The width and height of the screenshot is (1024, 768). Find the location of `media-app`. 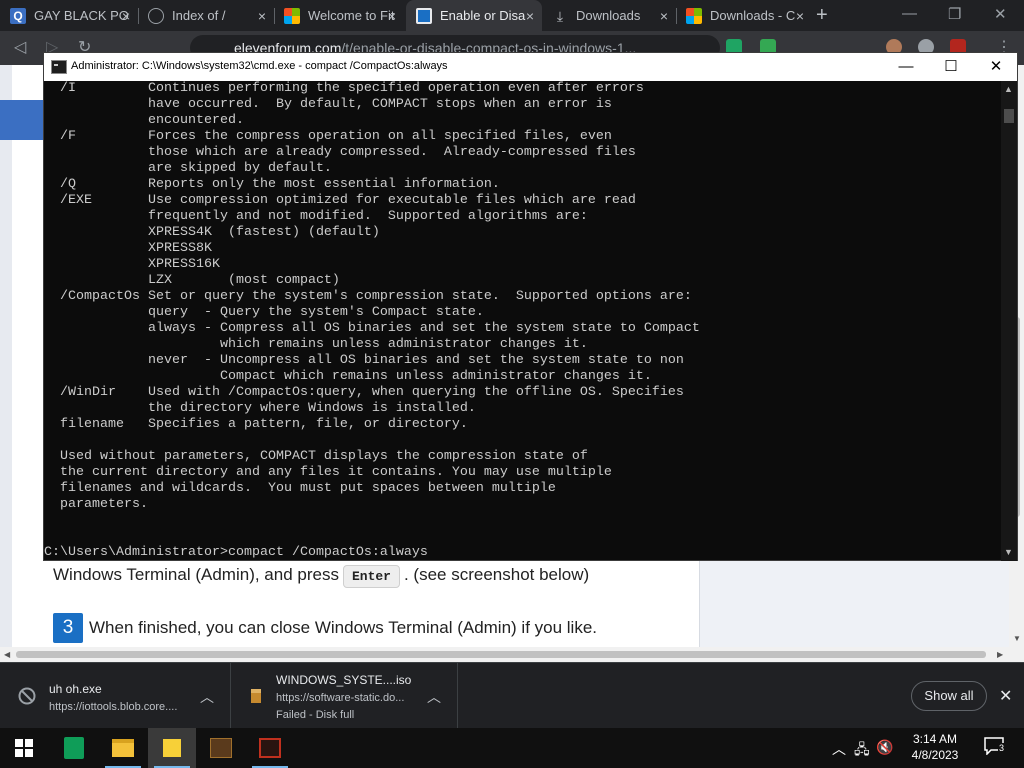

media-app is located at coordinates (270, 748).